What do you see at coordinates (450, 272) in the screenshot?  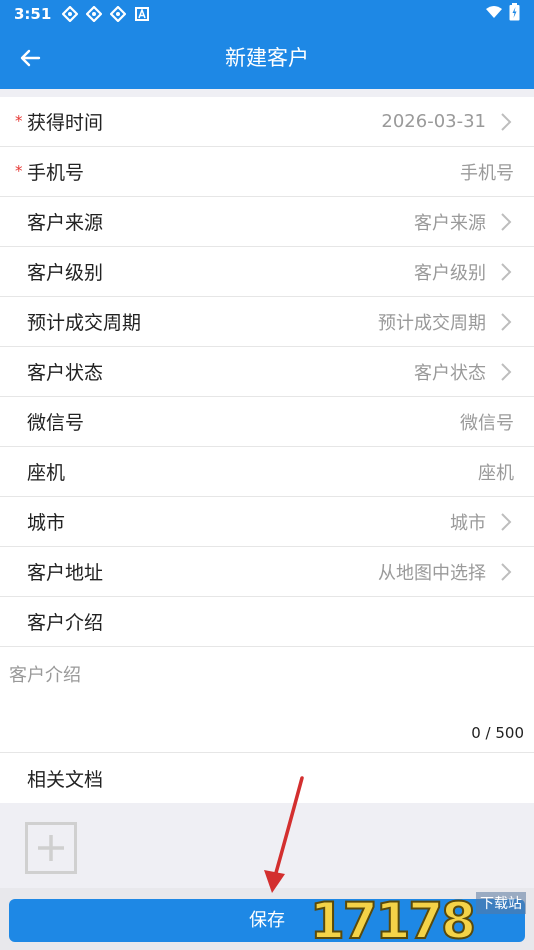 I see `field-value: 客户级别` at bounding box center [450, 272].